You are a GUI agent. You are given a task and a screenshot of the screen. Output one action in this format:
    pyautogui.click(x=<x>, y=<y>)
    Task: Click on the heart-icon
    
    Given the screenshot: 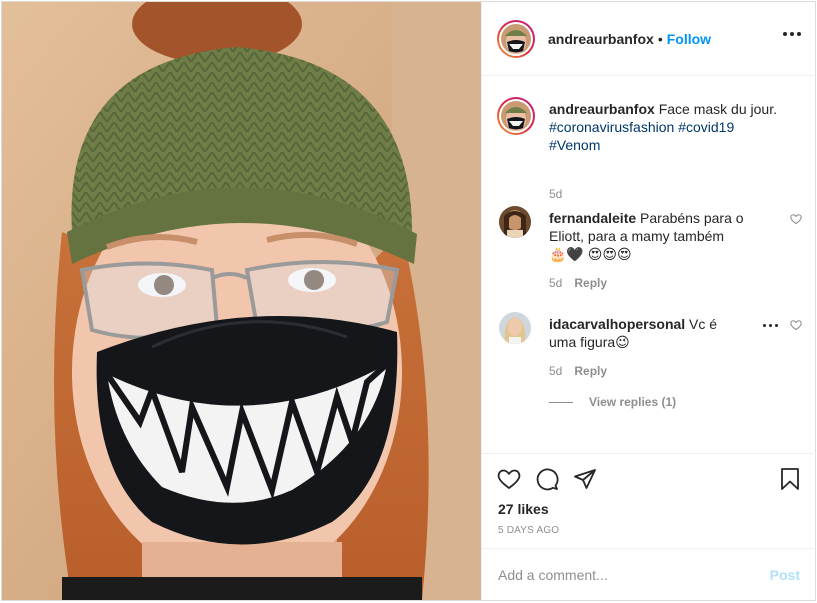 What is the action you would take?
    pyautogui.click(x=509, y=480)
    